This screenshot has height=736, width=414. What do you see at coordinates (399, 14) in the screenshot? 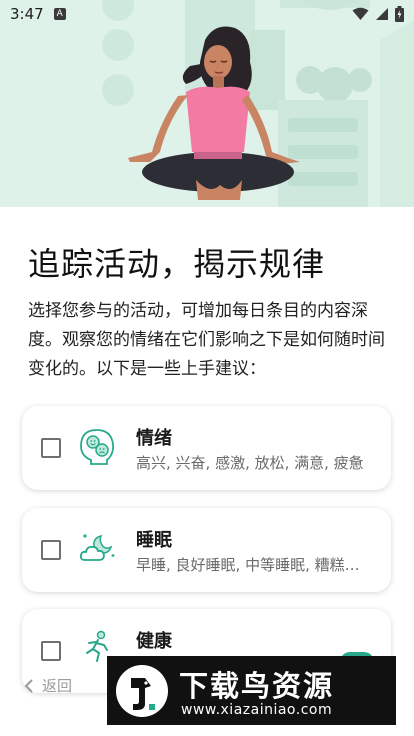
I see `battery-icon` at bounding box center [399, 14].